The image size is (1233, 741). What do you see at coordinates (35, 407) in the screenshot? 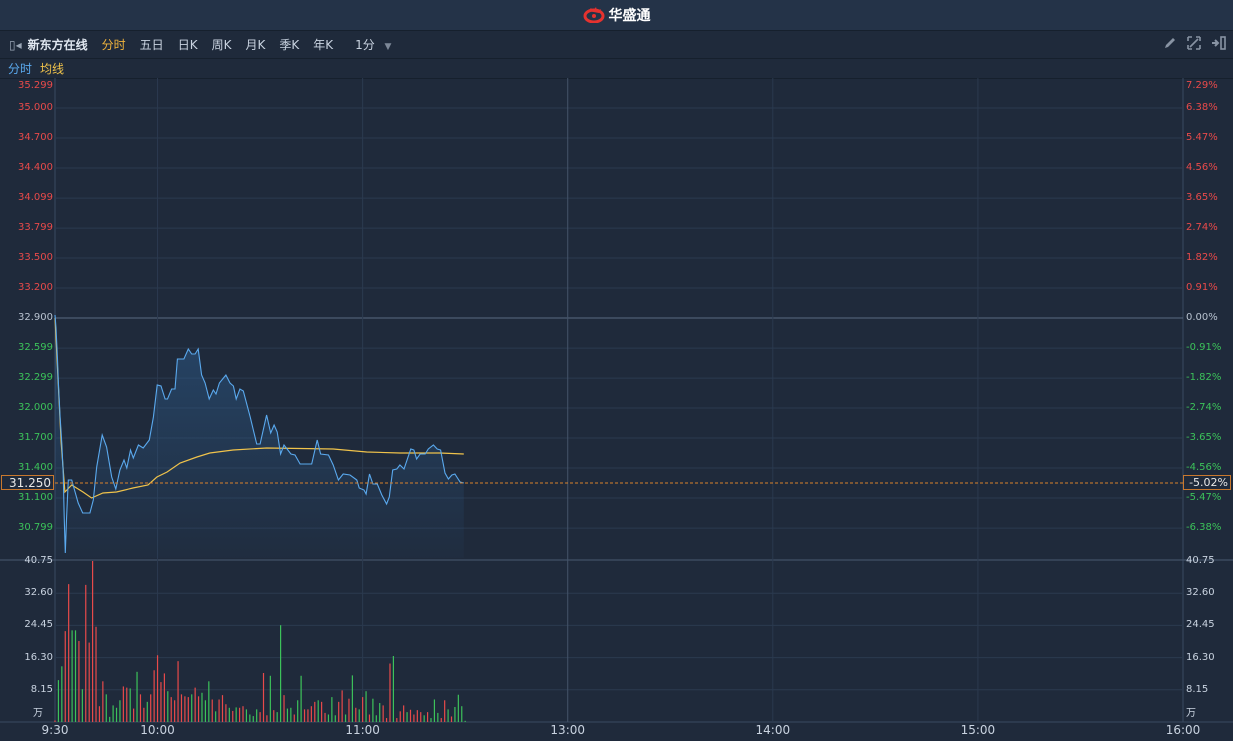
I see `price-tick-label: 32.000` at bounding box center [35, 407].